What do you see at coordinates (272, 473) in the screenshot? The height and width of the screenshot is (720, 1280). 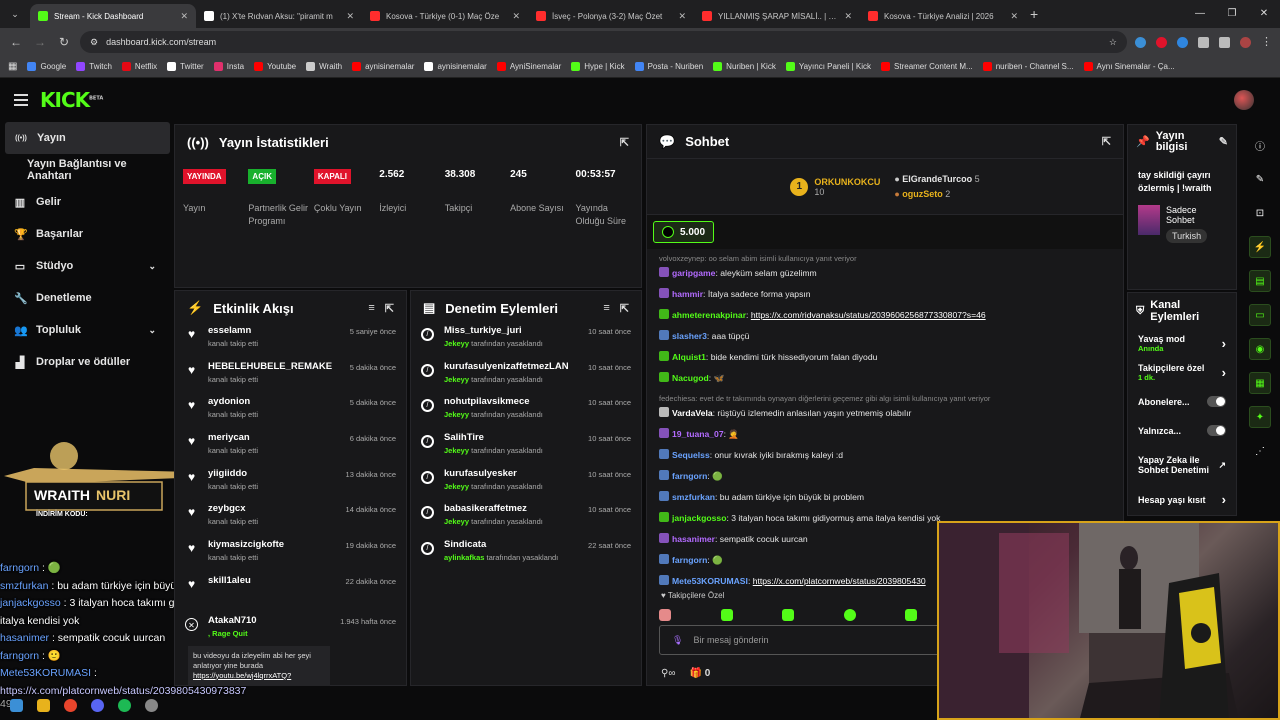 I see `feed-username: yiigiiddo` at bounding box center [272, 473].